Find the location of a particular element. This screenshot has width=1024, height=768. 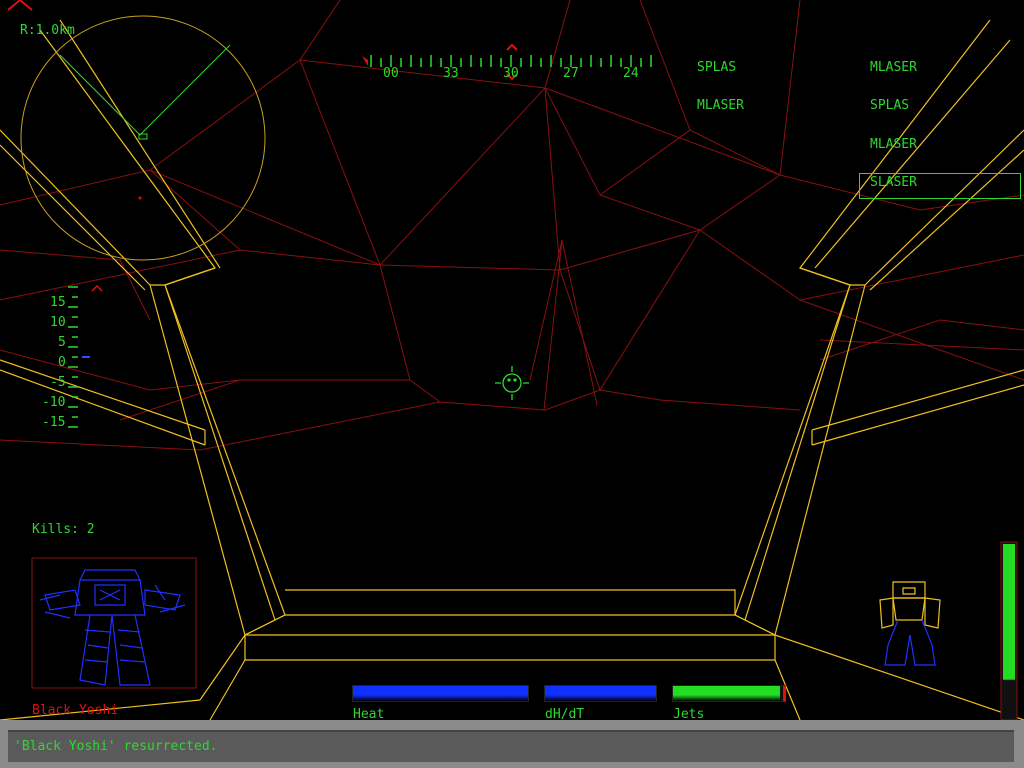

kills-counter: Kills: 2 is located at coordinates (63, 529).